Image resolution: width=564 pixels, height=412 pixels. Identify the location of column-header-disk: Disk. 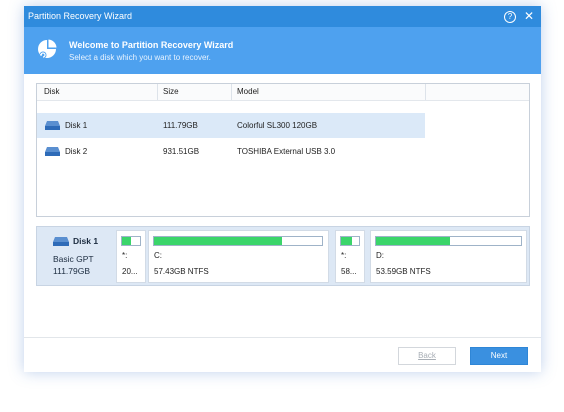
(52, 92).